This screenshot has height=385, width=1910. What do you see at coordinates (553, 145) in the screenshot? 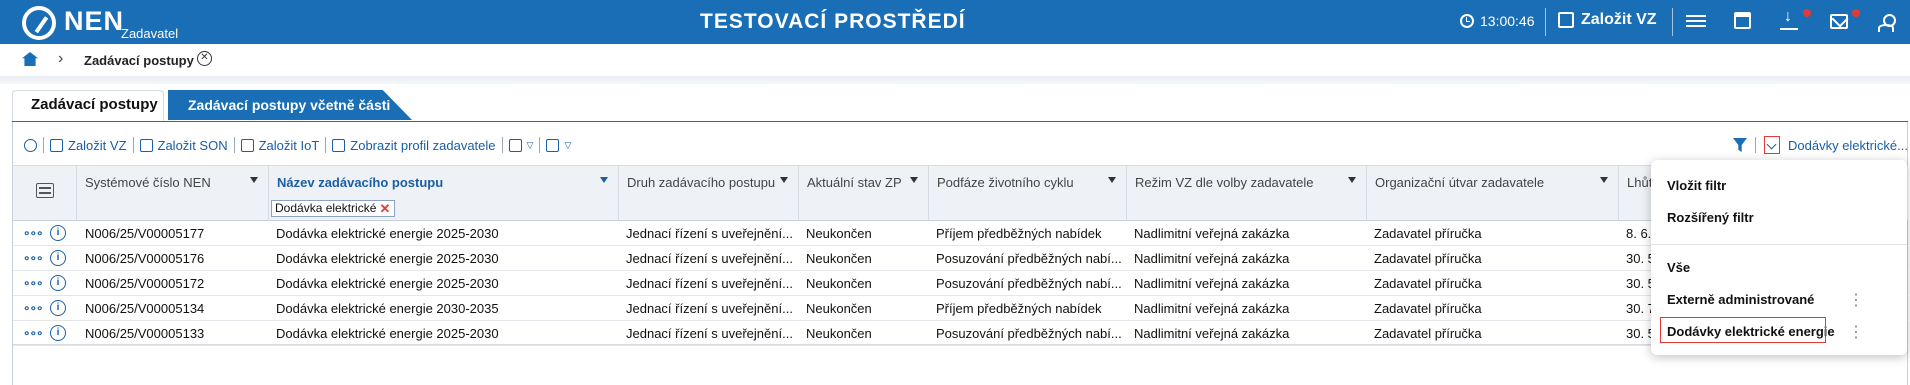
I see `export-icon` at bounding box center [553, 145].